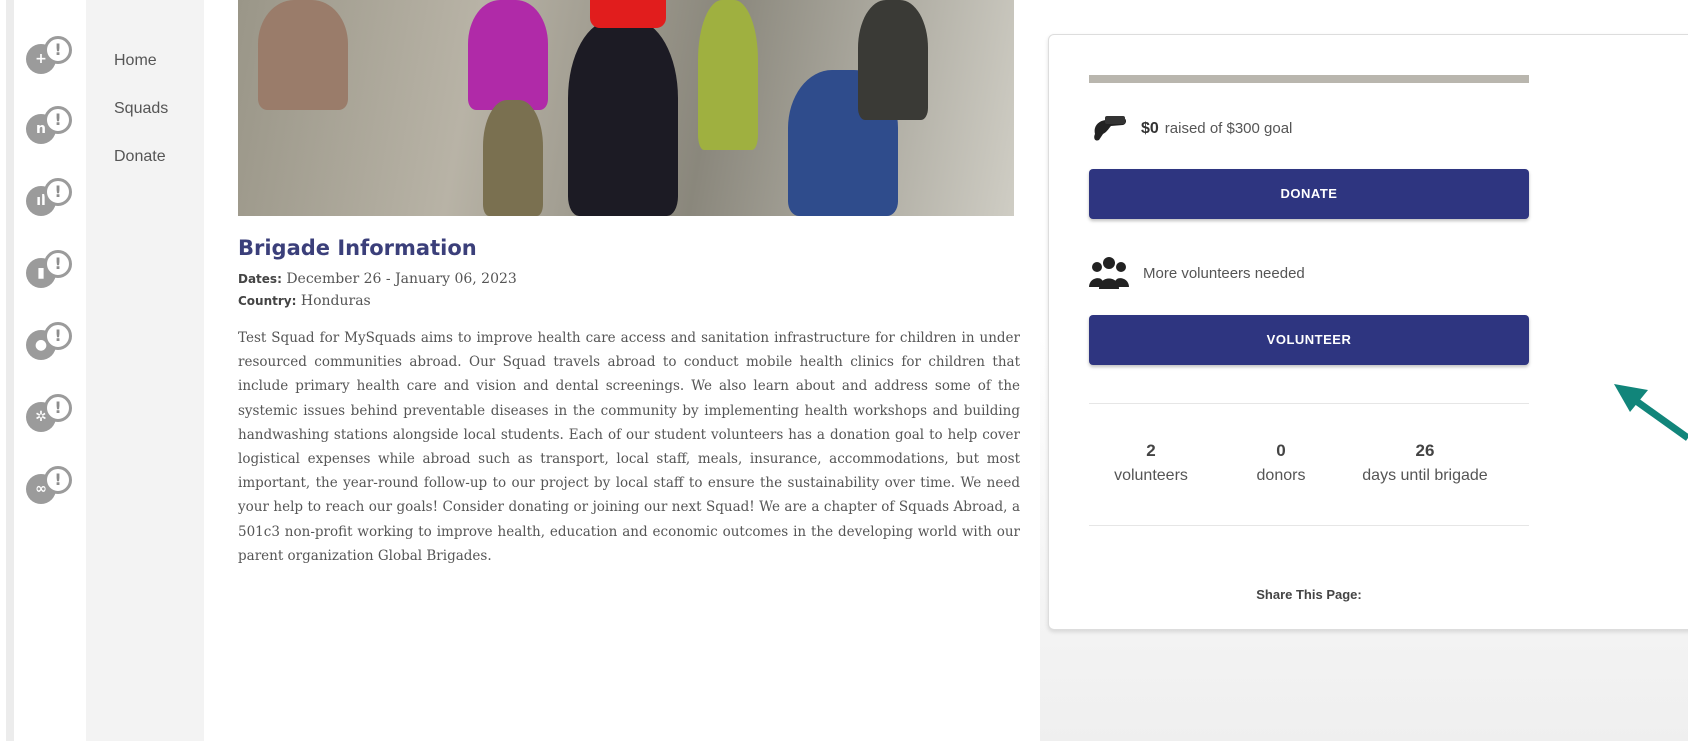 The width and height of the screenshot is (1688, 741). What do you see at coordinates (335, 301) in the screenshot?
I see `country-value: Honduras` at bounding box center [335, 301].